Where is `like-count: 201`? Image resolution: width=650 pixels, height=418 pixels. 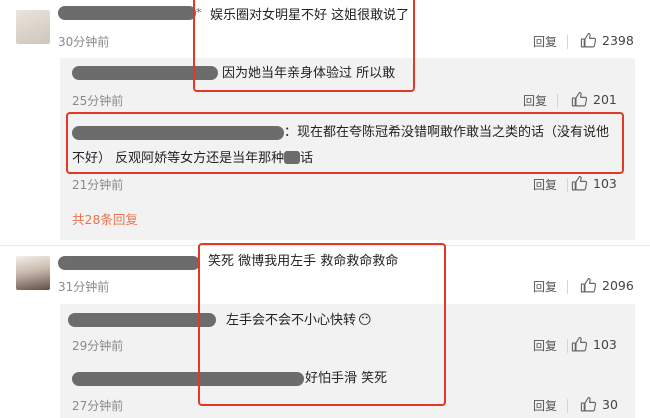 like-count: 201 is located at coordinates (605, 99).